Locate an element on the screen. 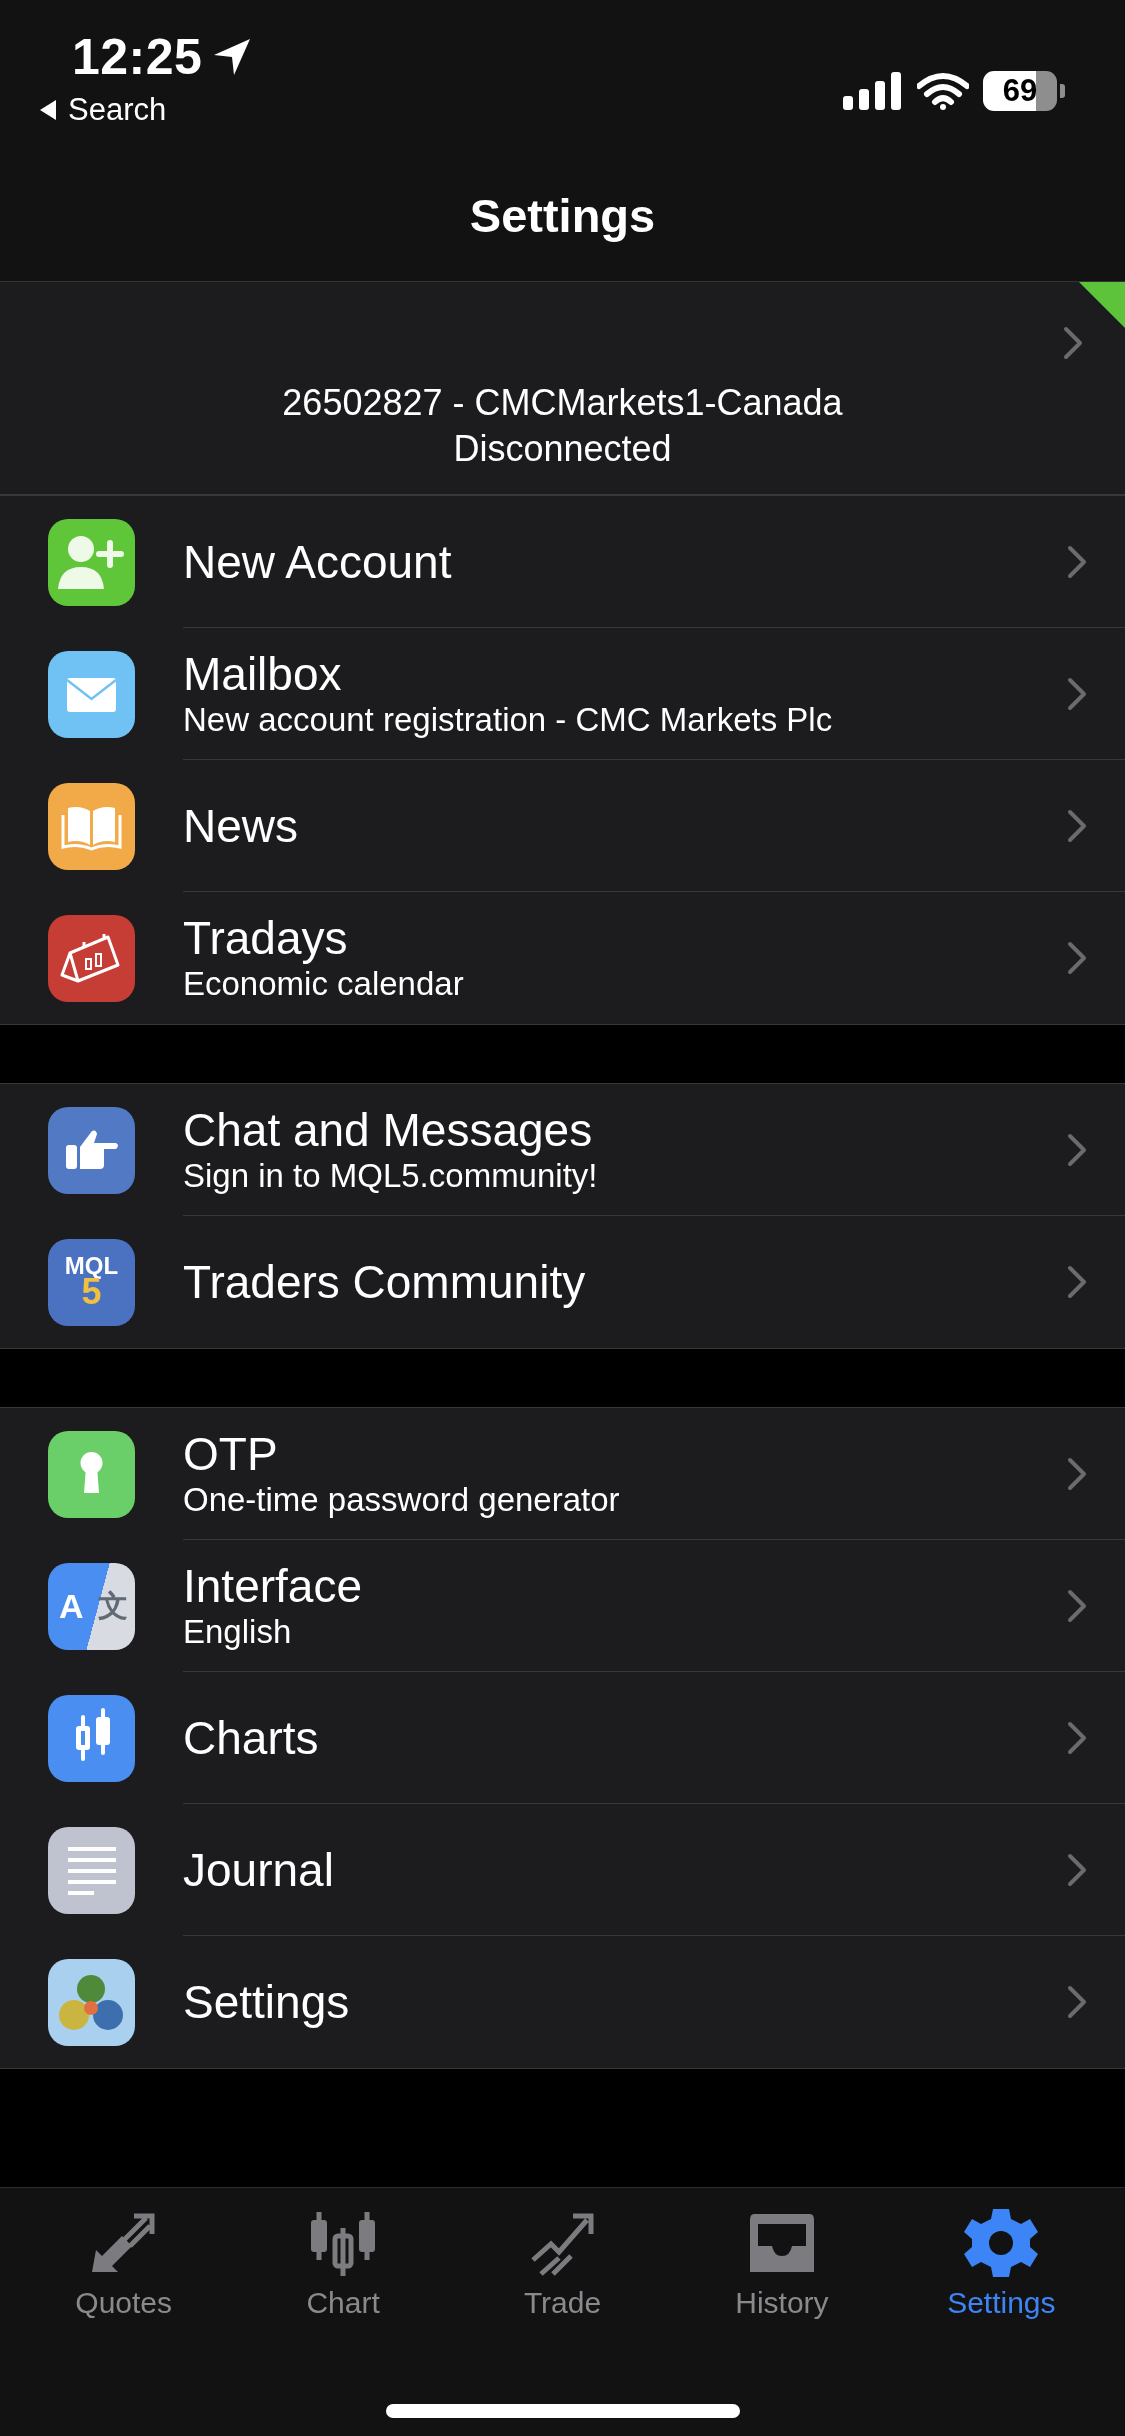  item-subtitle: Economic calendar is located at coordinates (324, 984).